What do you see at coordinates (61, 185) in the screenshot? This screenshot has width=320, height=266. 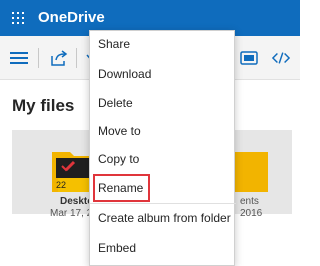 I see `item-count-badge: 22` at bounding box center [61, 185].